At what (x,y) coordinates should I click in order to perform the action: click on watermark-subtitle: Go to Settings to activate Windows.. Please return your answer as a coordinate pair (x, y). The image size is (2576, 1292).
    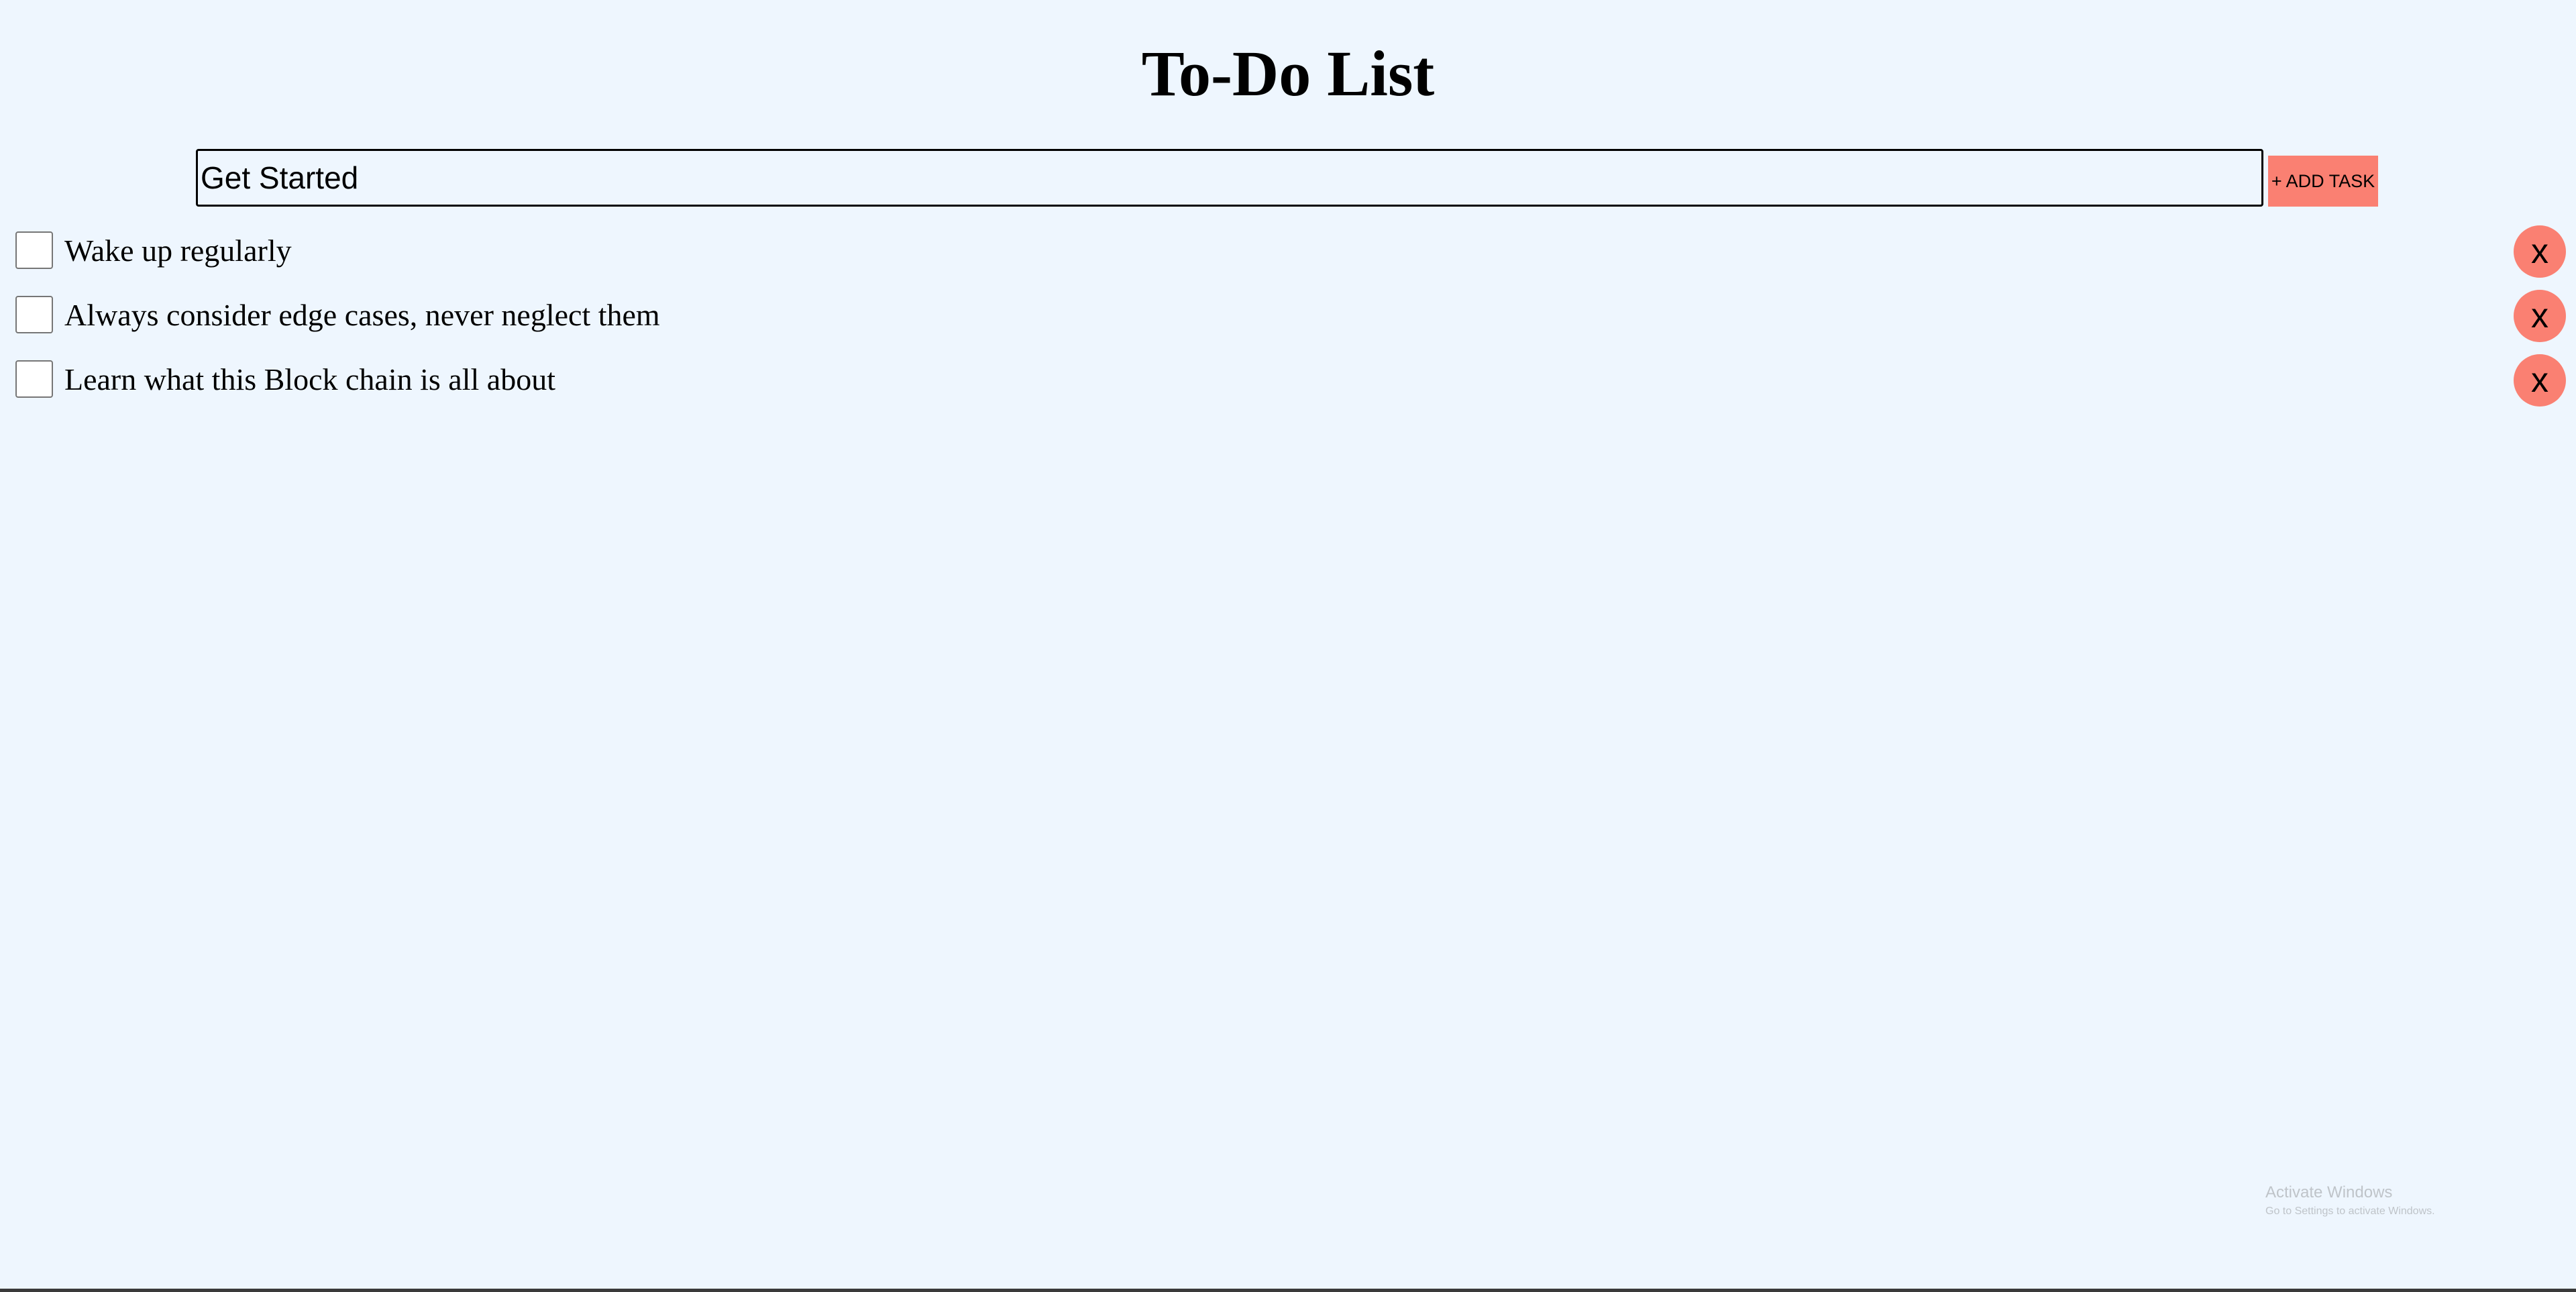
    Looking at the image, I should click on (2350, 1211).